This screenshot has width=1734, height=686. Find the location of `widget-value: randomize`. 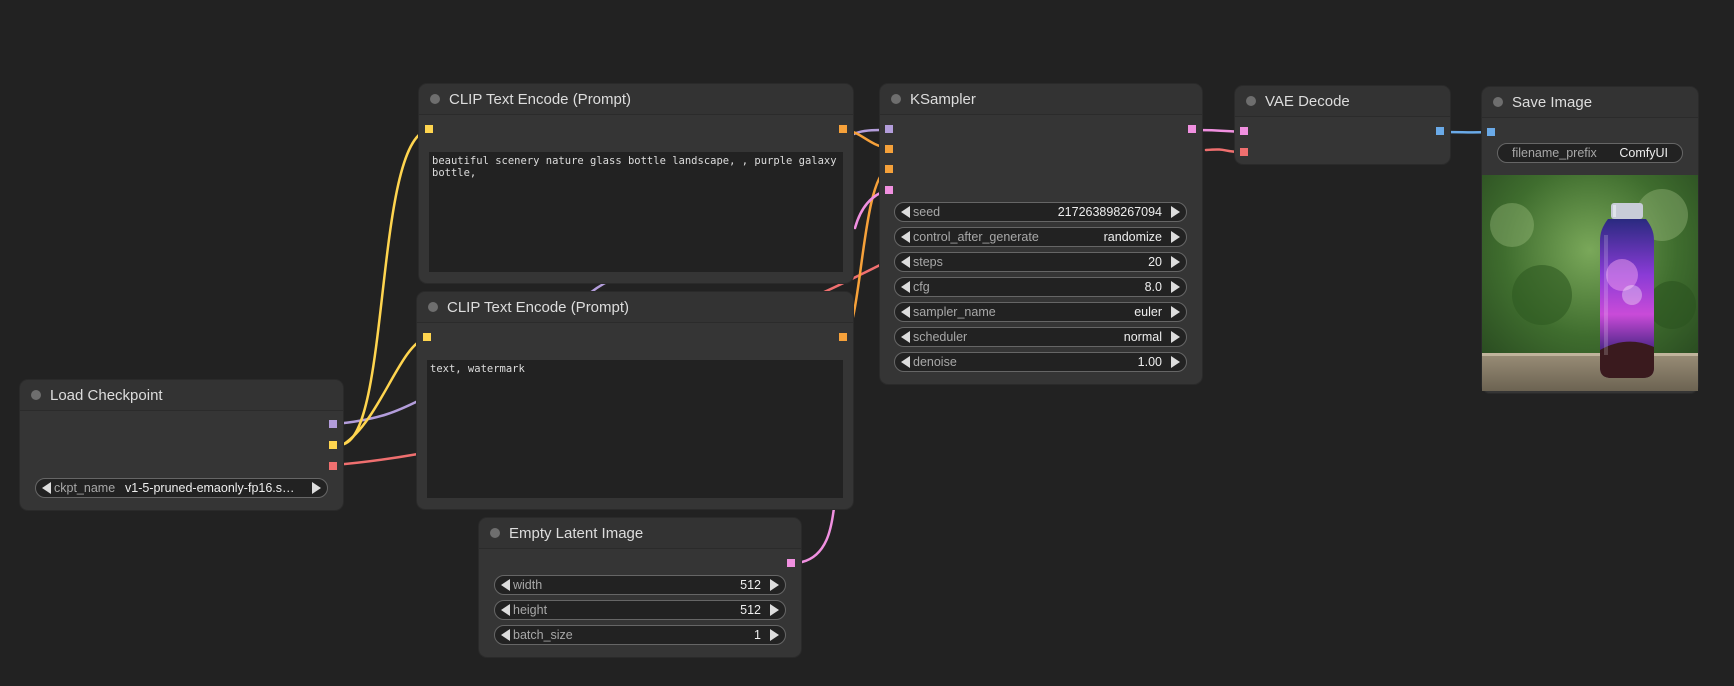

widget-value: randomize is located at coordinates (1132, 237).